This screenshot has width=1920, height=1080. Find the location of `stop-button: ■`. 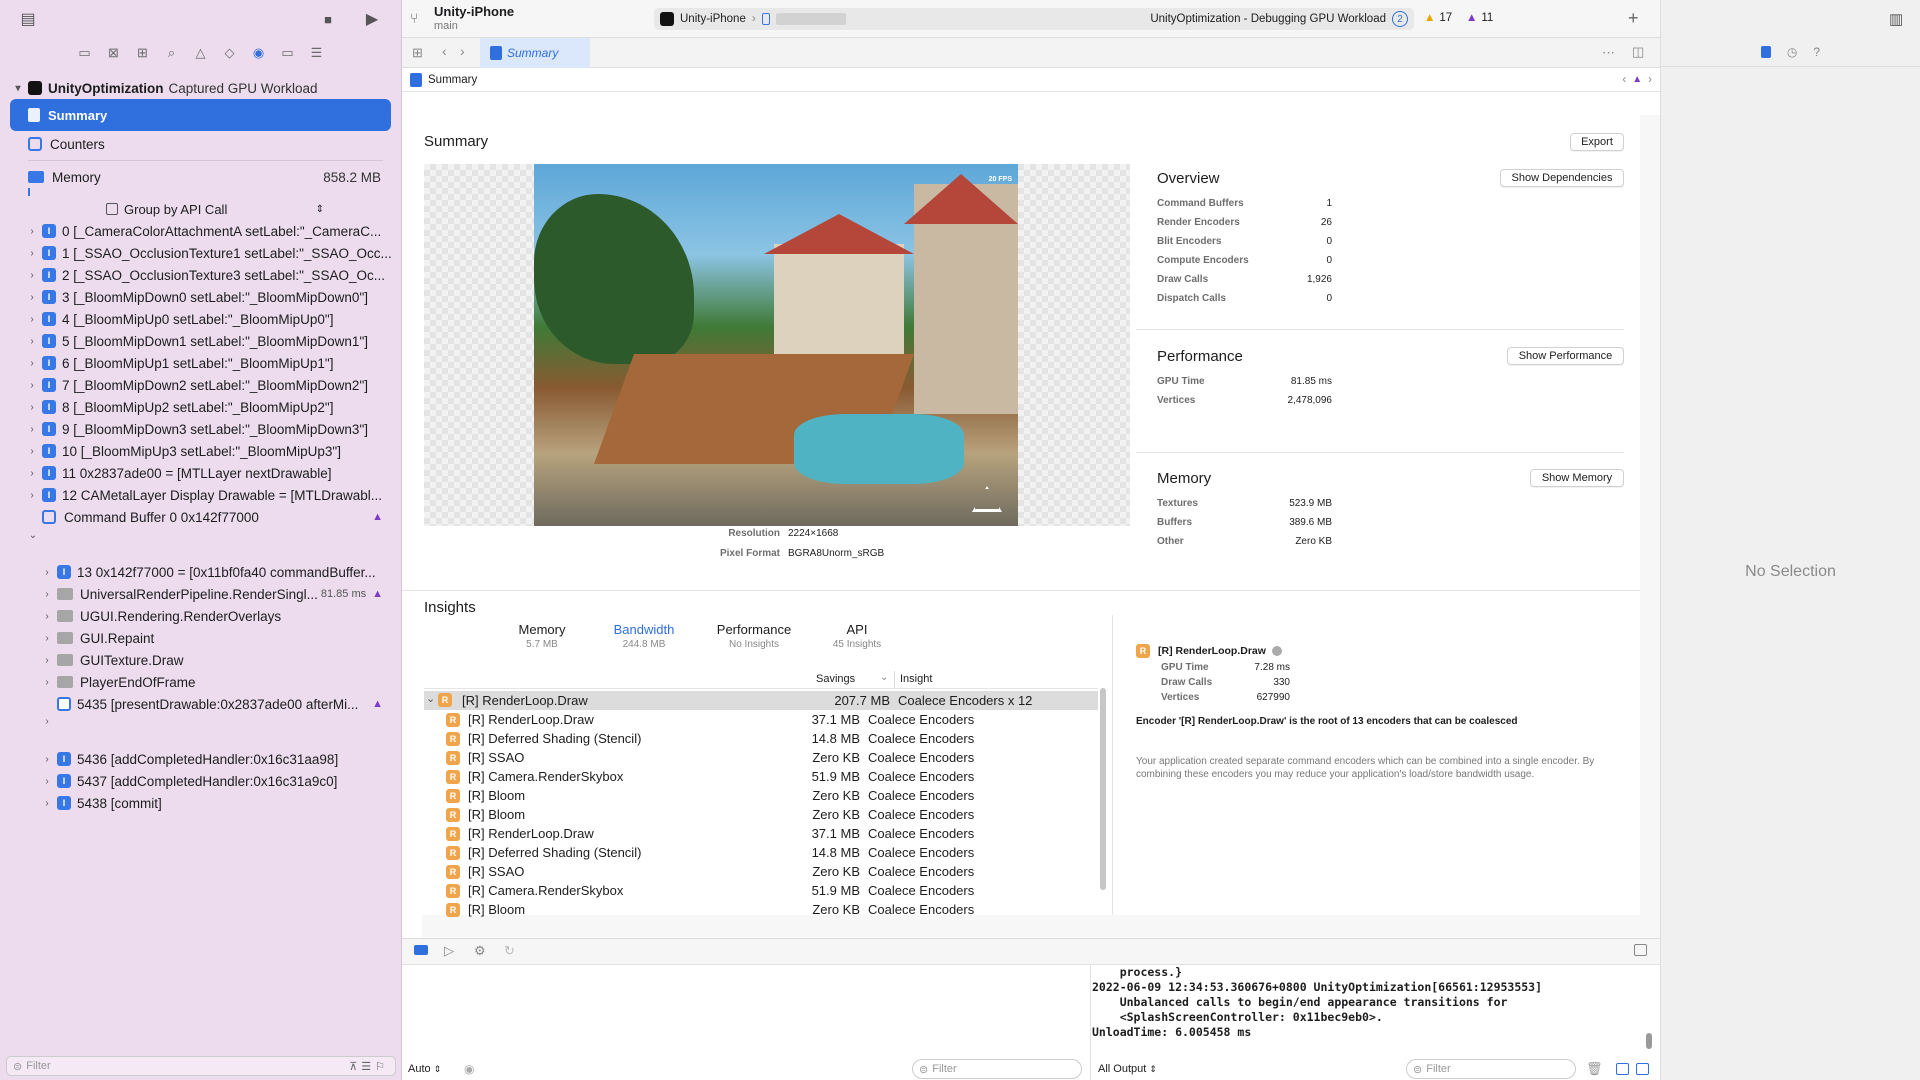

stop-button: ■ is located at coordinates (328, 19).